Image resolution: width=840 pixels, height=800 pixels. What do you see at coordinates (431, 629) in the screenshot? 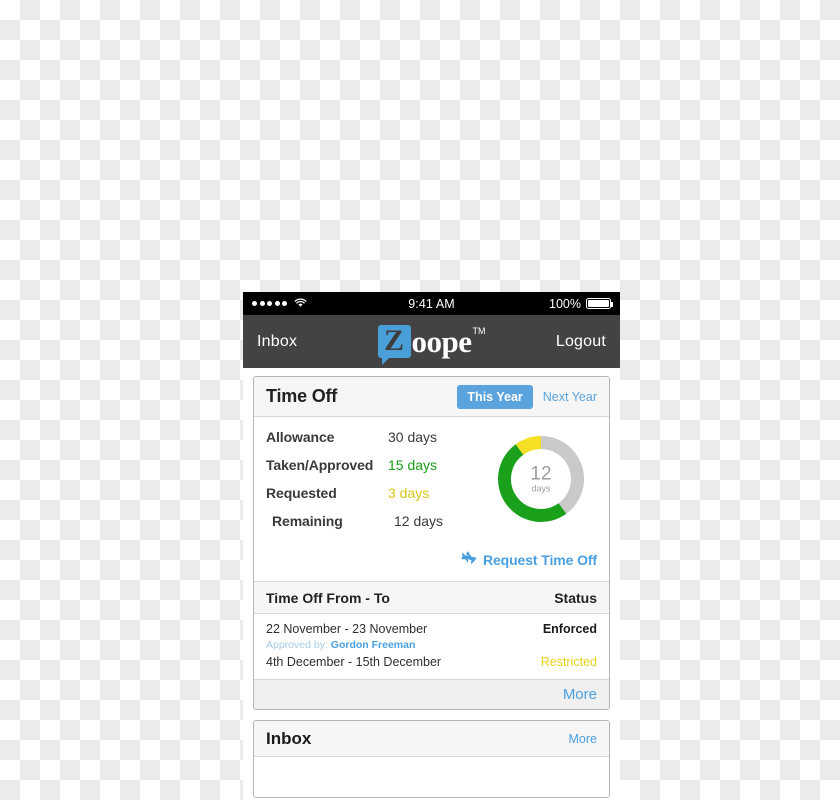
I see `table-row: 22 November - 23 November Enforced` at bounding box center [431, 629].